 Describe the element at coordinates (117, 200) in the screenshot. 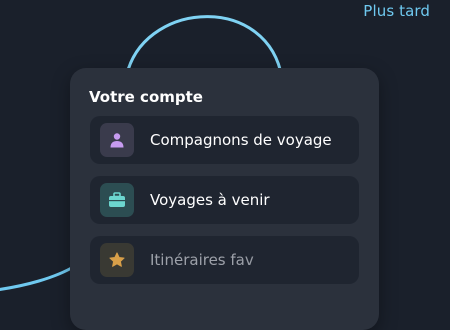

I see `suitcase-icon` at that location.